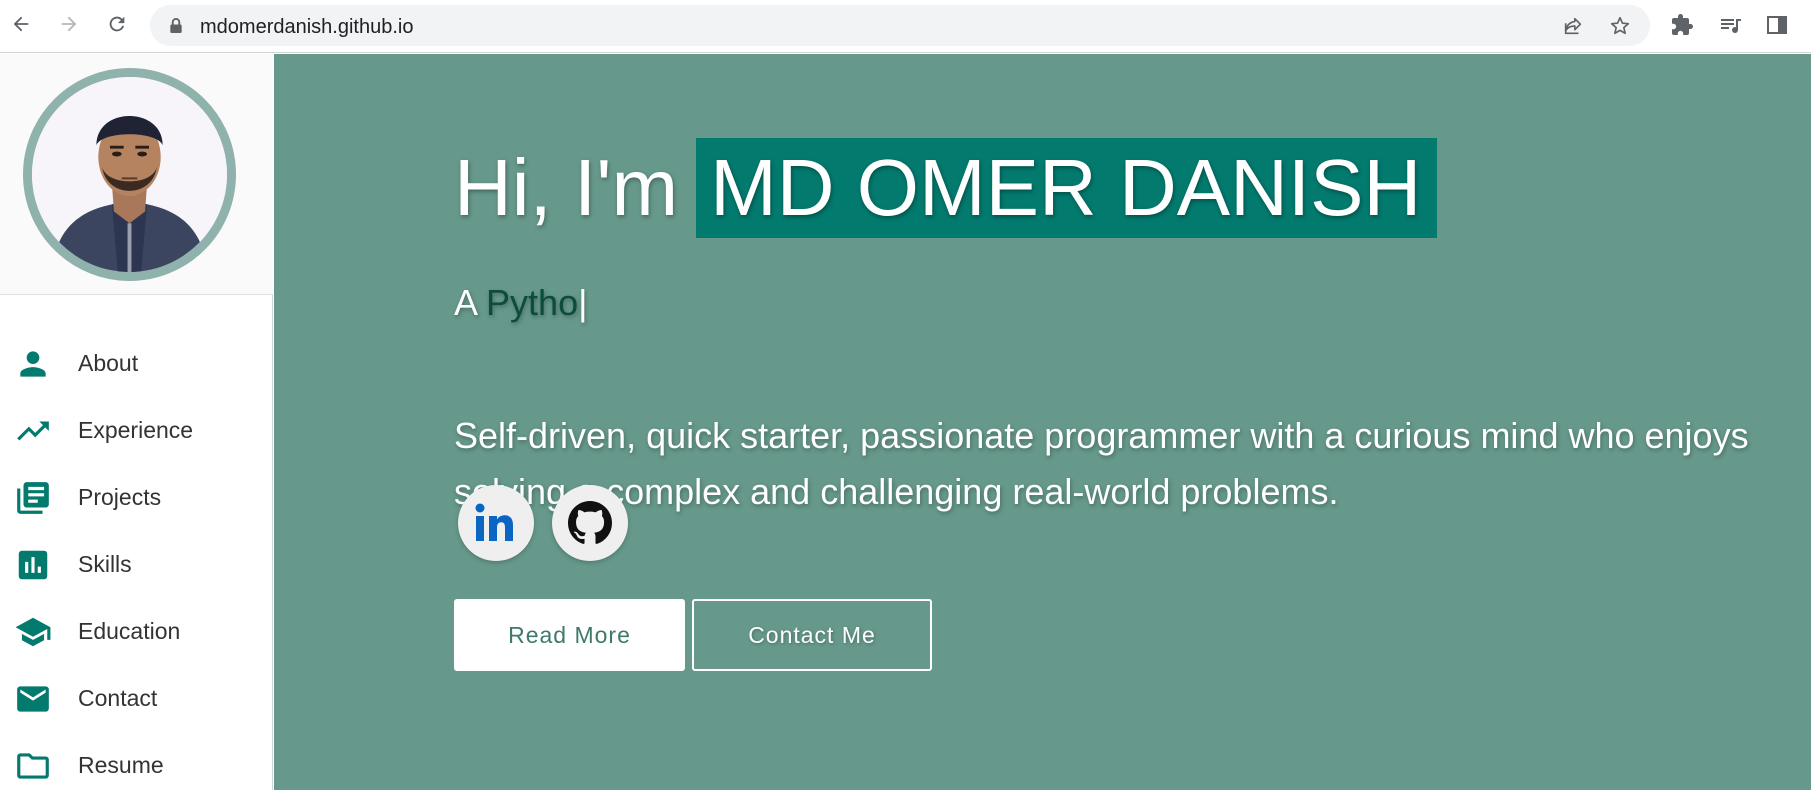 This screenshot has width=1811, height=799. What do you see at coordinates (33, 766) in the screenshot?
I see `folder-icon` at bounding box center [33, 766].